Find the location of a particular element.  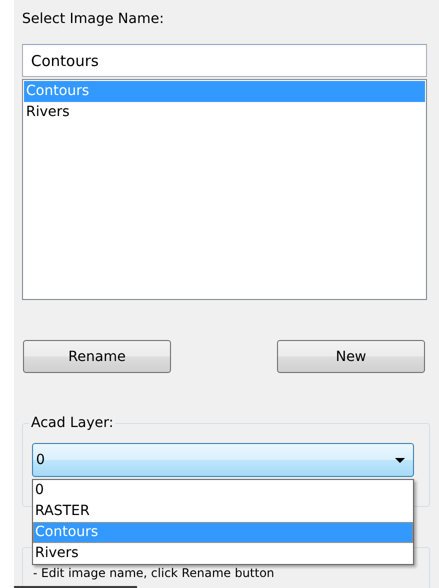

dropdown-option: RASTER is located at coordinates (223, 511).